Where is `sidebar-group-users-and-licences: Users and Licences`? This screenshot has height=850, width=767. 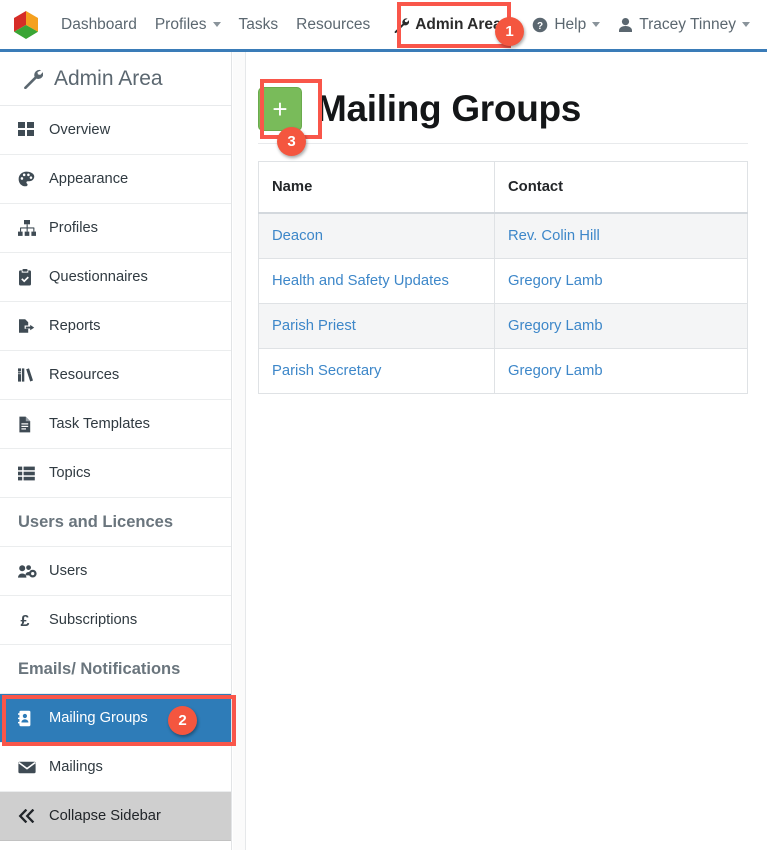 sidebar-group-users-and-licences: Users and Licences is located at coordinates (115, 522).